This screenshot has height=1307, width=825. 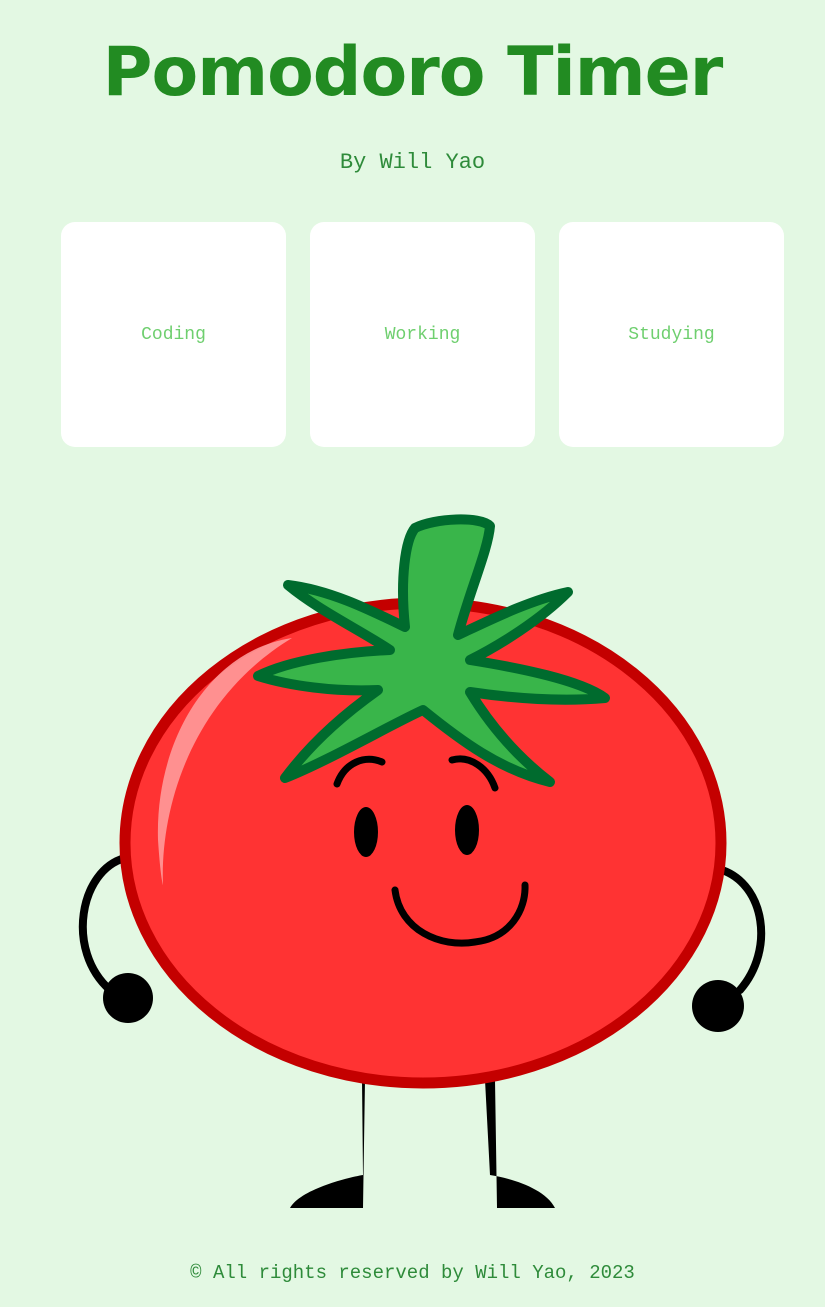 I want to click on footer-copyright: © All rights reserved by Will Yao, 2023, so click(x=412, y=1273).